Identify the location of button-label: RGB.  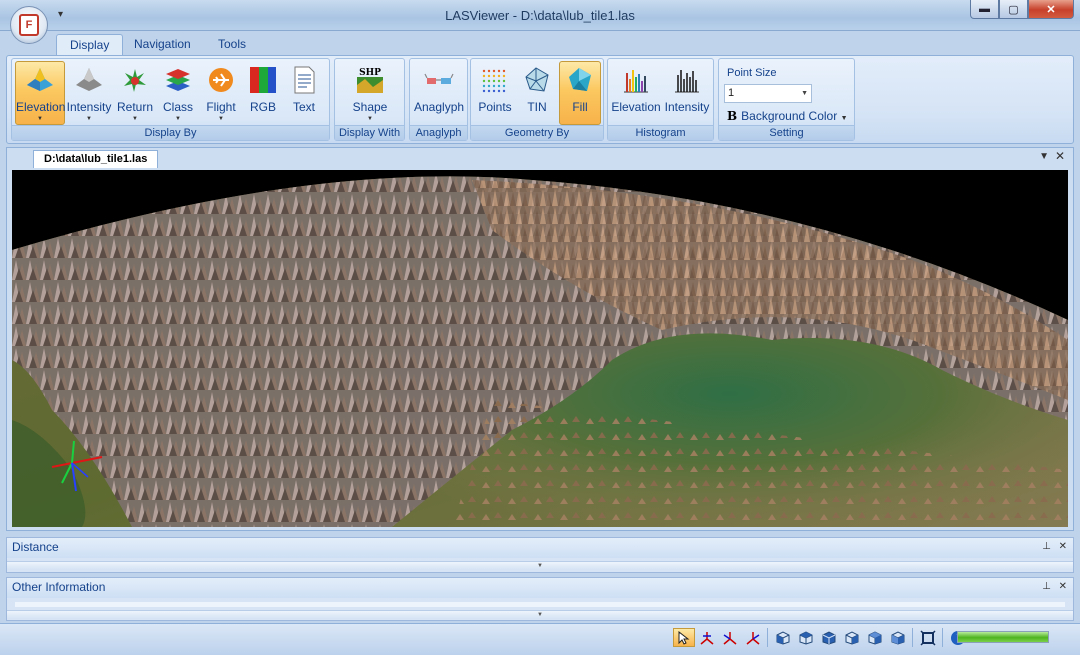
(262, 107).